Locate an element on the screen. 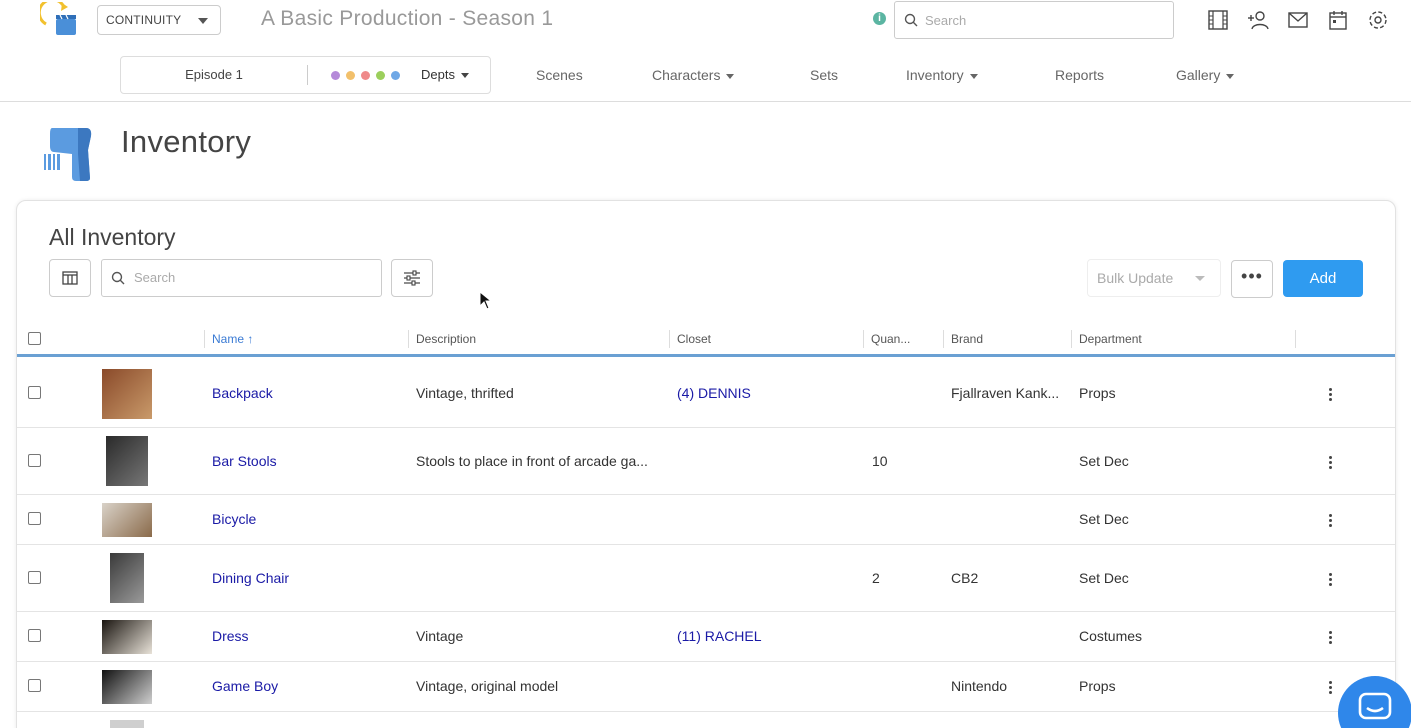 This screenshot has height=728, width=1411. more-options-button: ••• is located at coordinates (1252, 279).